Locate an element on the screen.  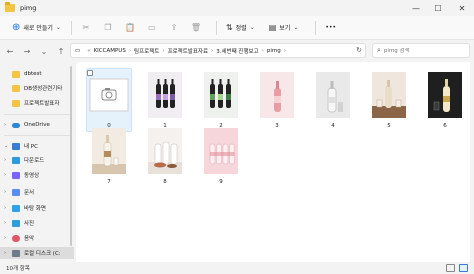
plus-icon: ⊕ is located at coordinates (16, 27).